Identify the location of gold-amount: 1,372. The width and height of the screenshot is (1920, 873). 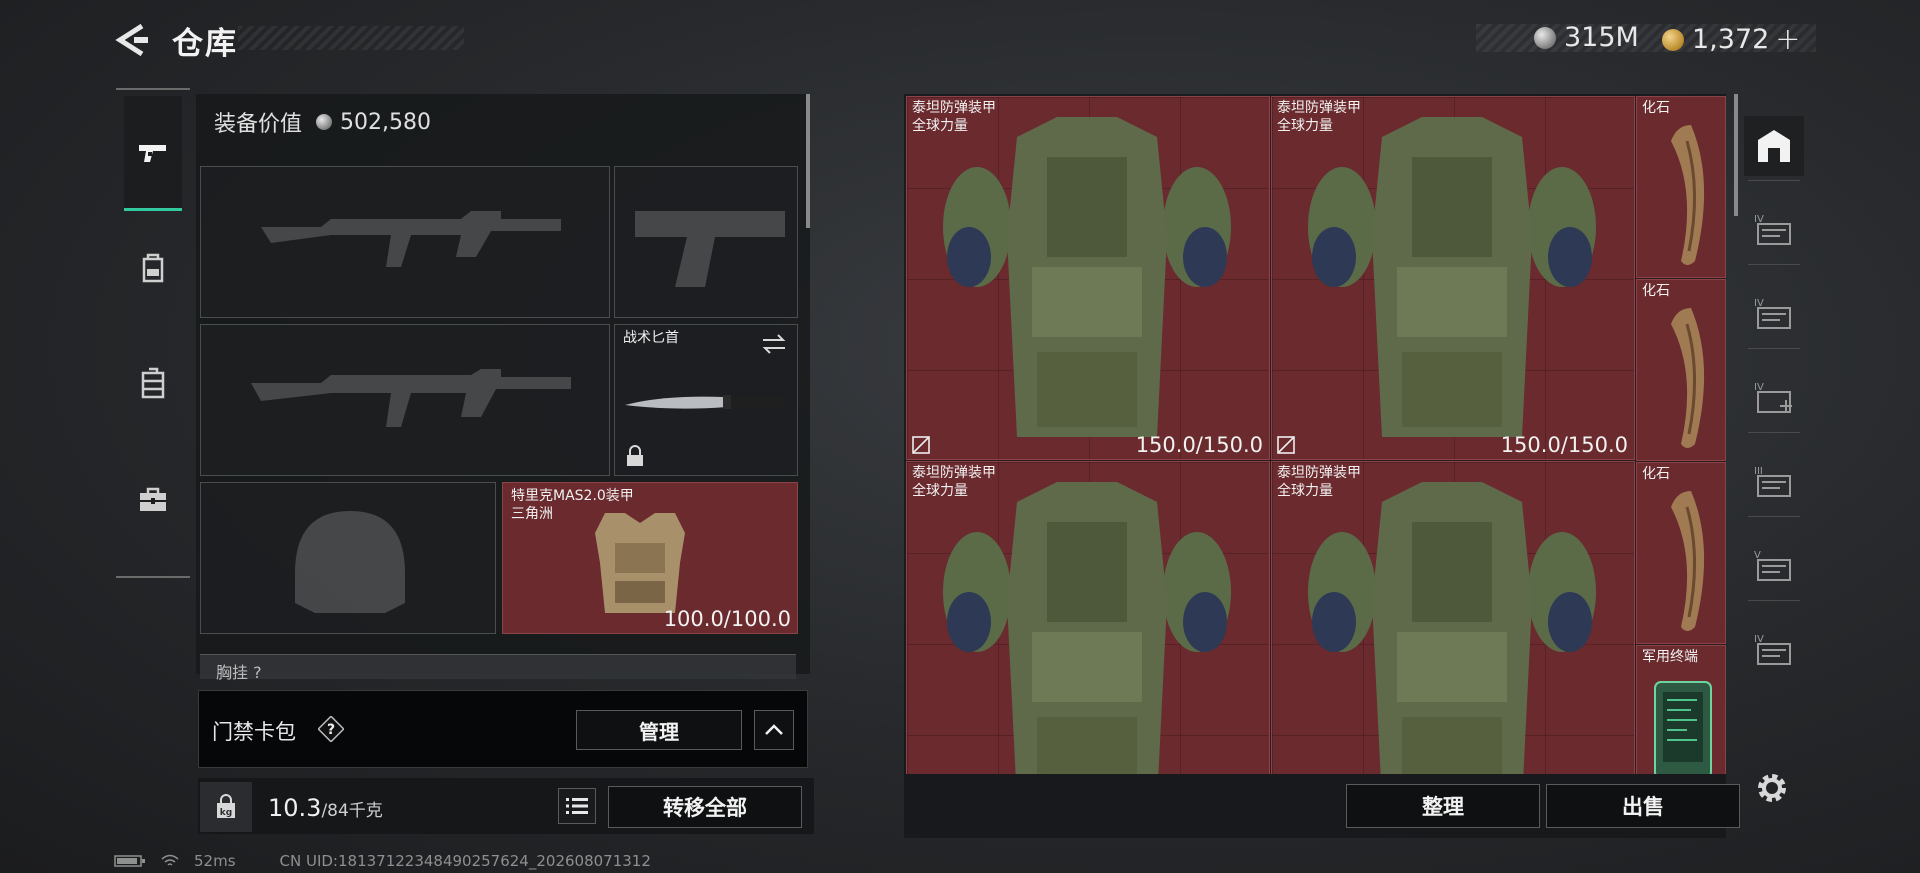
(1731, 39).